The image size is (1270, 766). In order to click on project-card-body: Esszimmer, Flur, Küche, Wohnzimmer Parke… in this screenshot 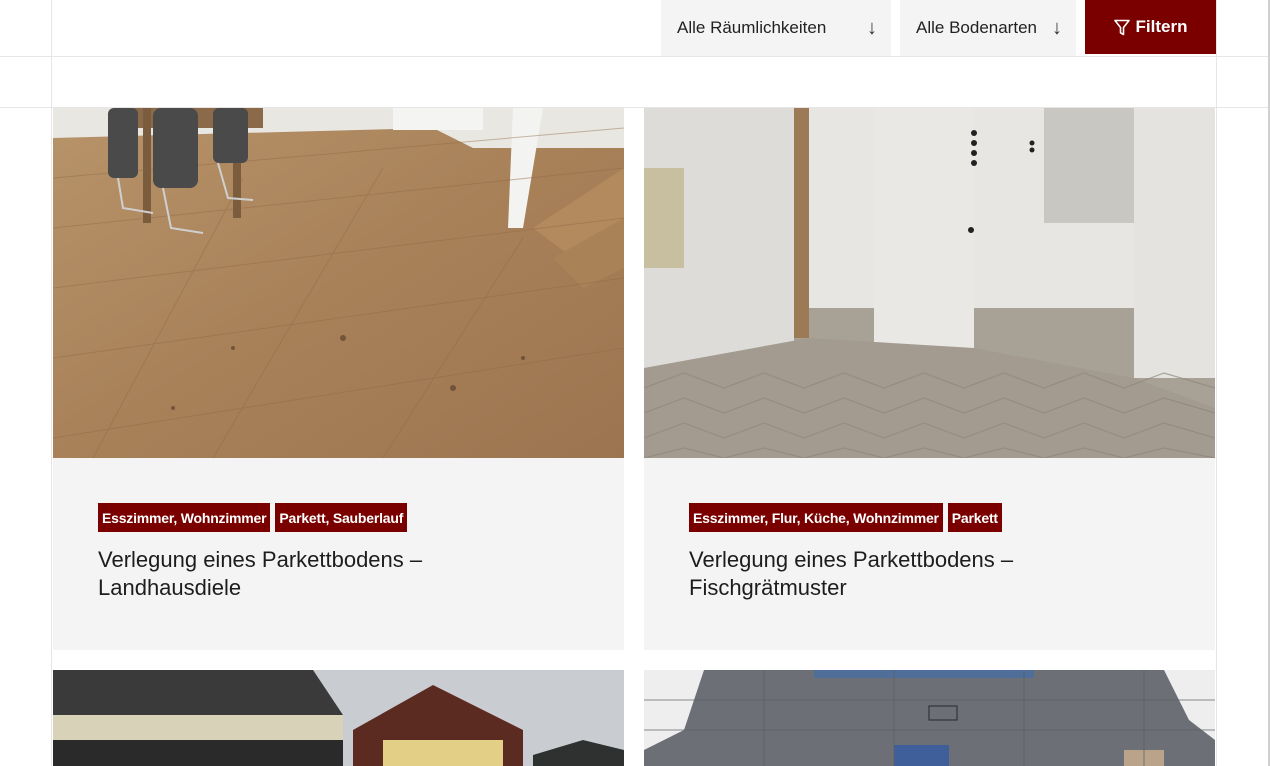, I will do `click(929, 554)`.